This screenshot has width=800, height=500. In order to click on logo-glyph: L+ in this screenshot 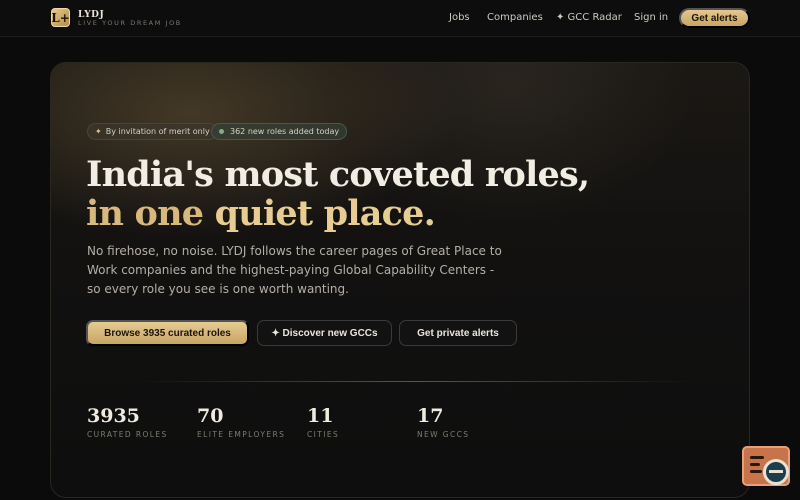, I will do `click(60, 17)`.